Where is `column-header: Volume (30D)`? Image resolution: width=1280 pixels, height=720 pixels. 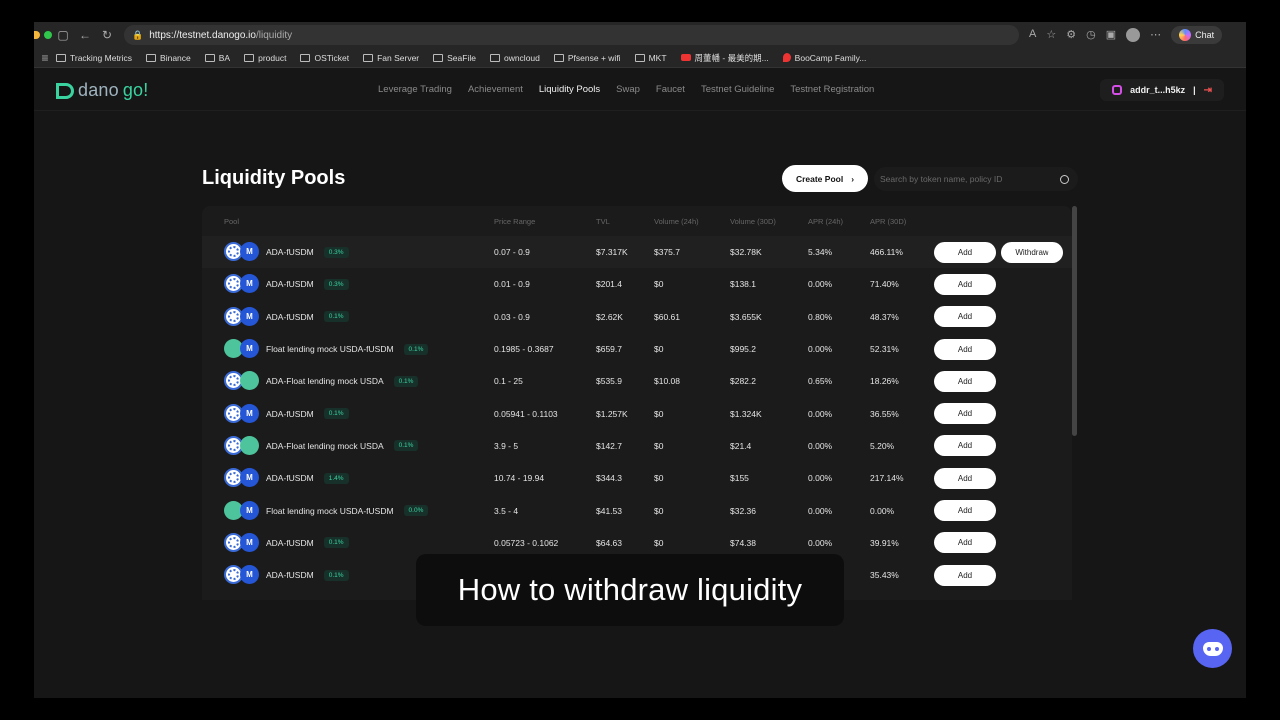 column-header: Volume (30D) is located at coordinates (769, 221).